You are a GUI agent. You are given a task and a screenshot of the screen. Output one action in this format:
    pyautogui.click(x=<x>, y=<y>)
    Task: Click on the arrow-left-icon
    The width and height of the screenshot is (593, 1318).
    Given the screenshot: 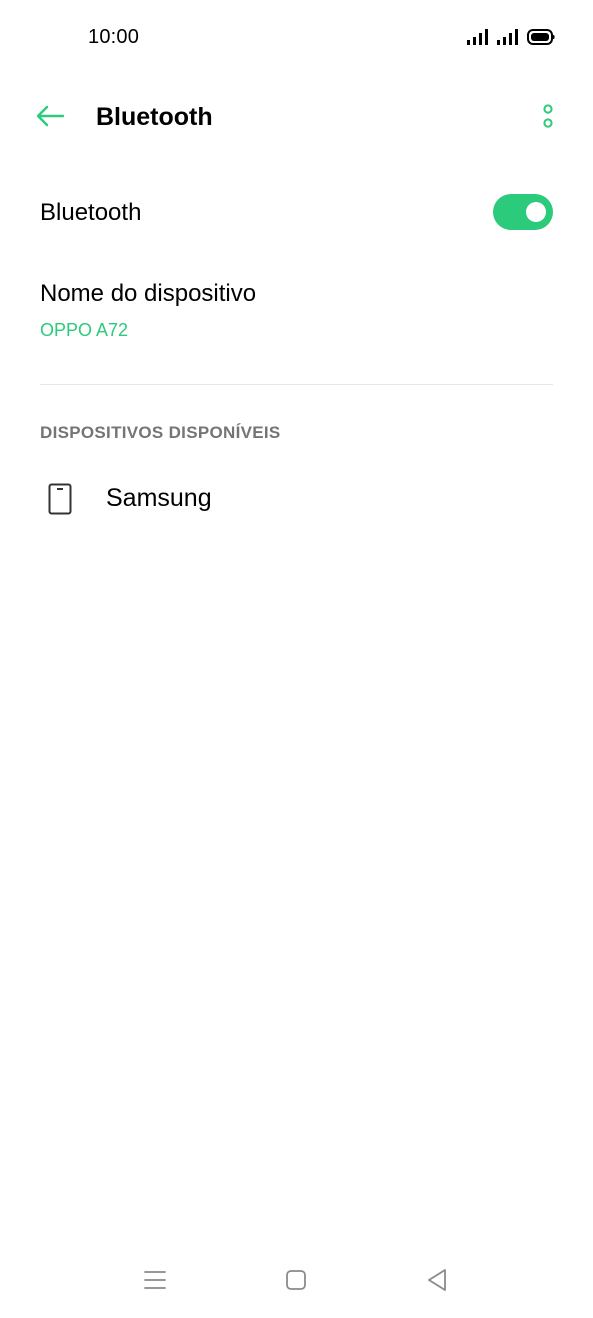 What is the action you would take?
    pyautogui.click(x=50, y=118)
    